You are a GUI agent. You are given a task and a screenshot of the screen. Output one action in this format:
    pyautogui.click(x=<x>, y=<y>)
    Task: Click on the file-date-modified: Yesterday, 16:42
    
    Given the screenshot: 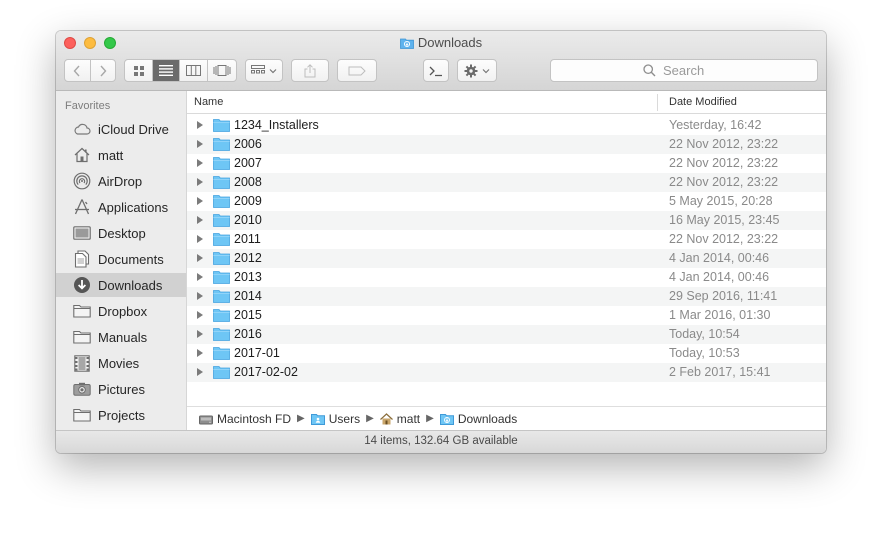 What is the action you would take?
    pyautogui.click(x=715, y=125)
    